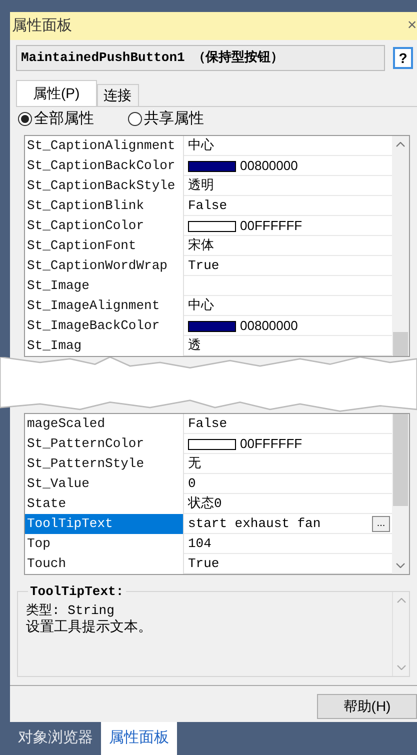 This screenshot has width=417, height=755. Describe the element at coordinates (56, 93) in the screenshot. I see `tab: 属性(P)` at that location.